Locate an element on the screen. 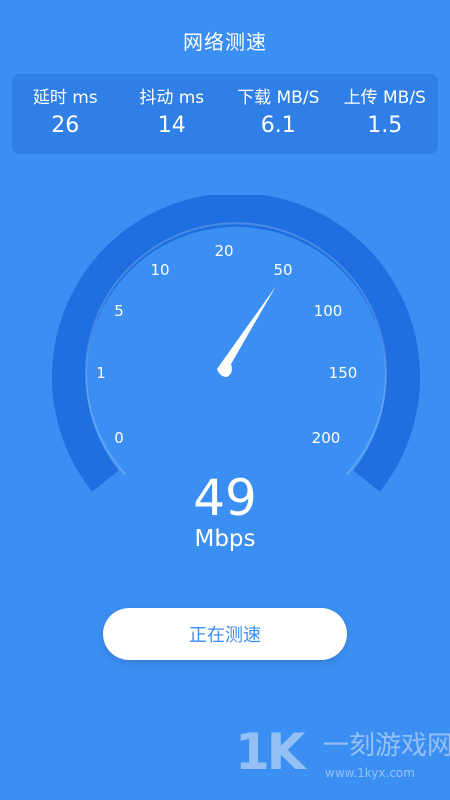 The width and height of the screenshot is (450, 800). gauge-needle is located at coordinates (246, 331).